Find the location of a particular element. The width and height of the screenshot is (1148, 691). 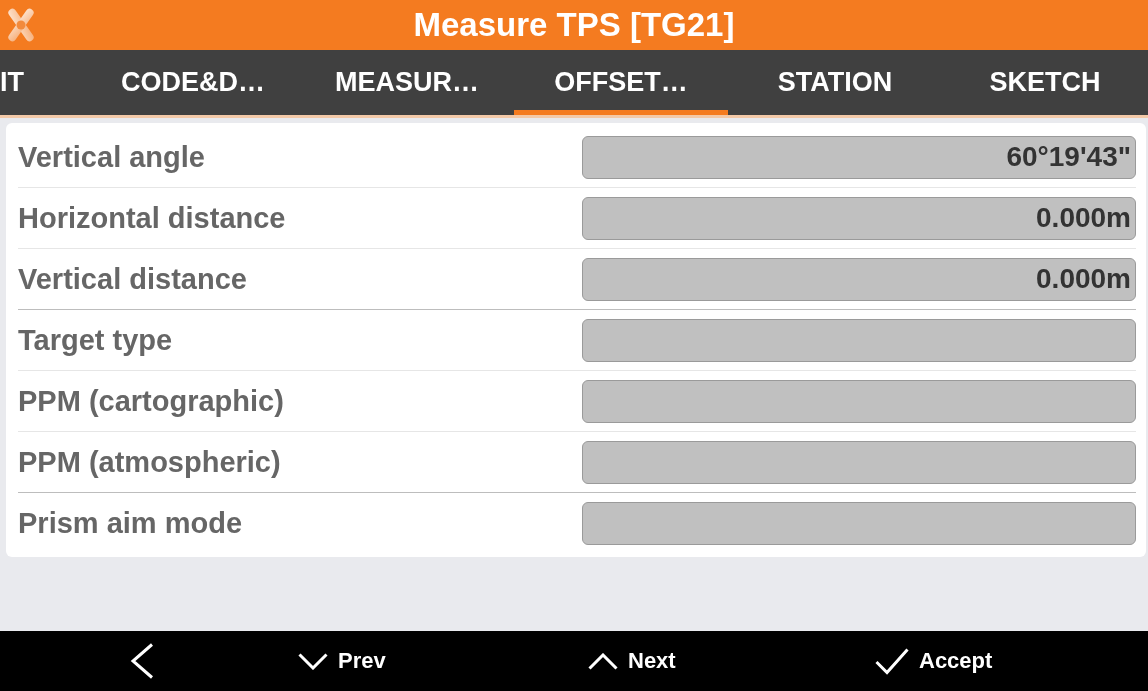

field-label: PPM (atmospheric) is located at coordinates (150, 462).